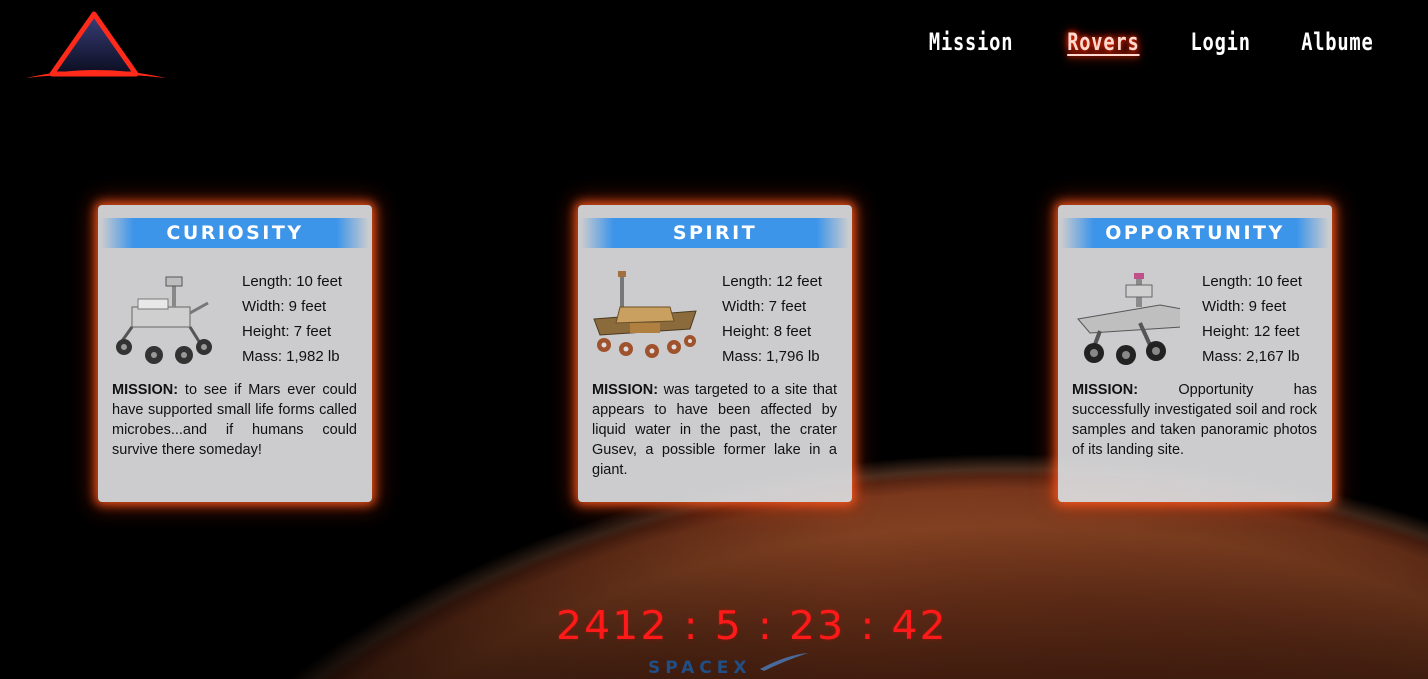 Image resolution: width=1428 pixels, height=679 pixels. What do you see at coordinates (235, 233) in the screenshot?
I see `rover-card-title: CURIOSITY` at bounding box center [235, 233].